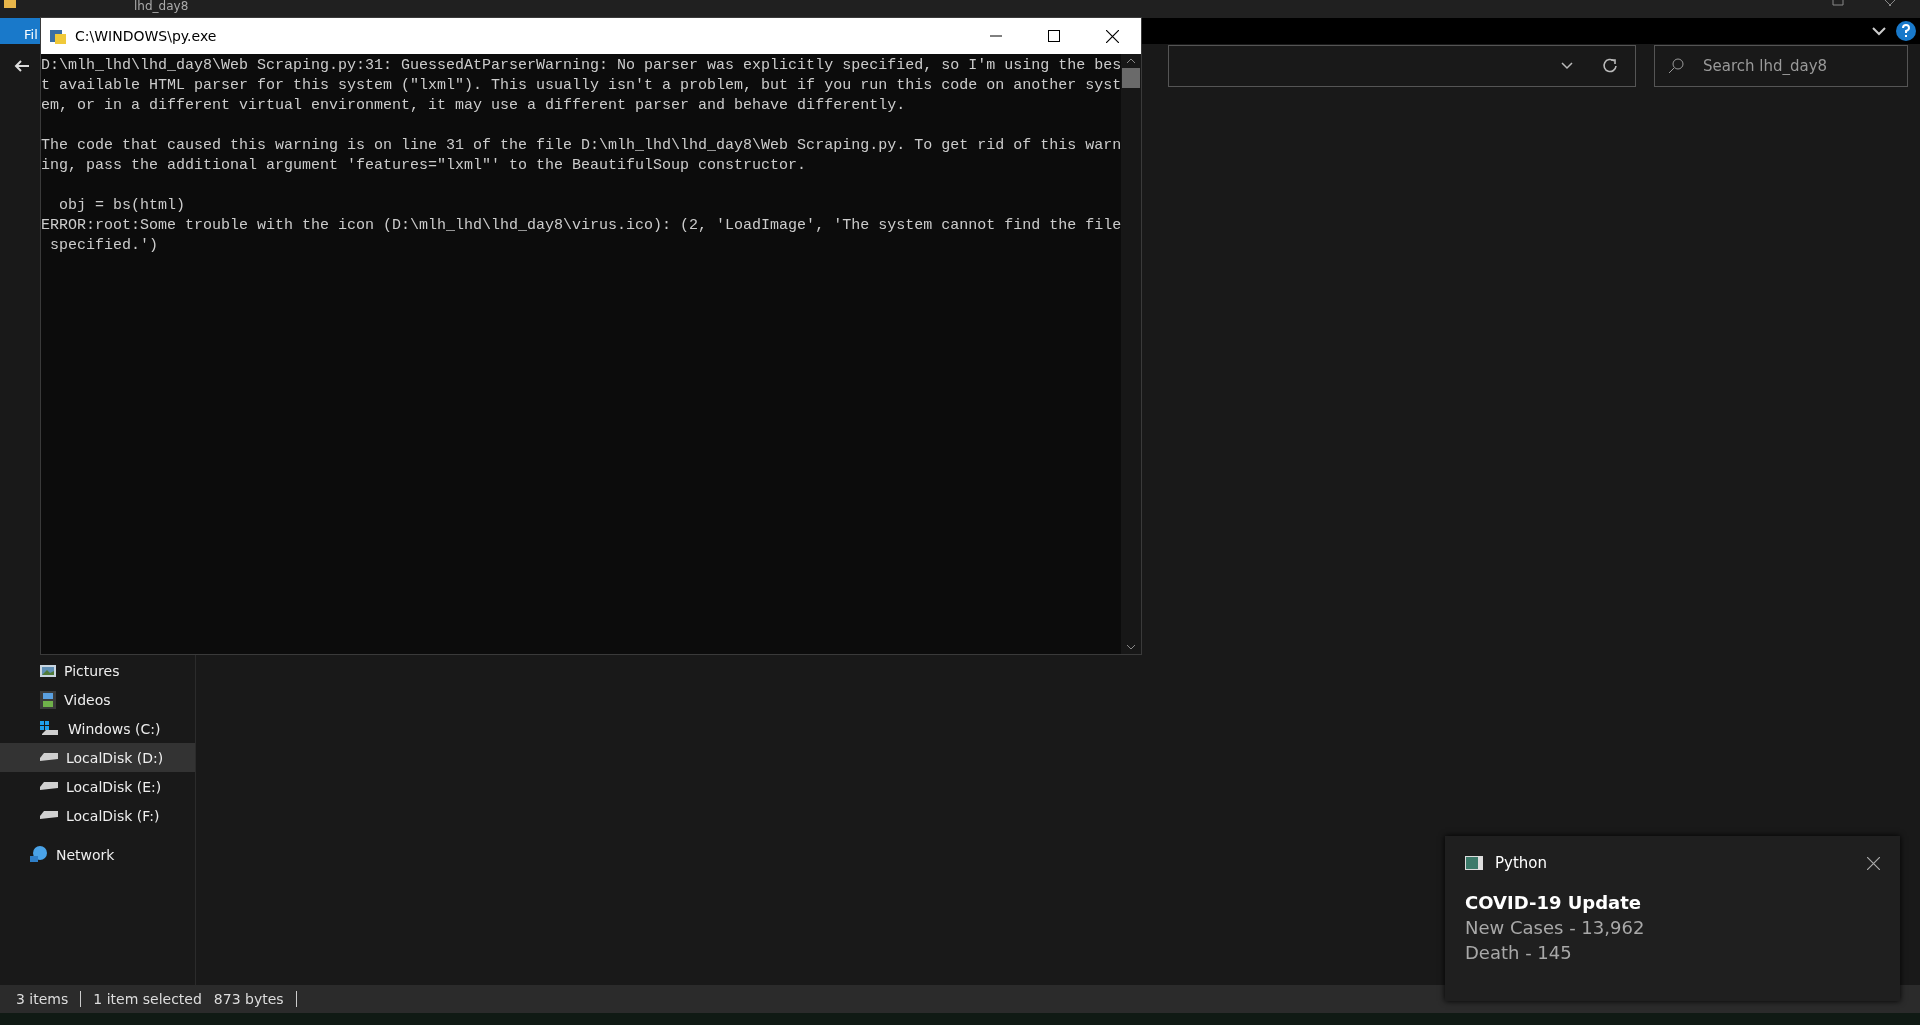 The width and height of the screenshot is (1920, 1025). Describe the element at coordinates (1672, 918) in the screenshot. I see `notification-card: Python COVID-19 Update New Cases - 13,962 Death - 145` at that location.